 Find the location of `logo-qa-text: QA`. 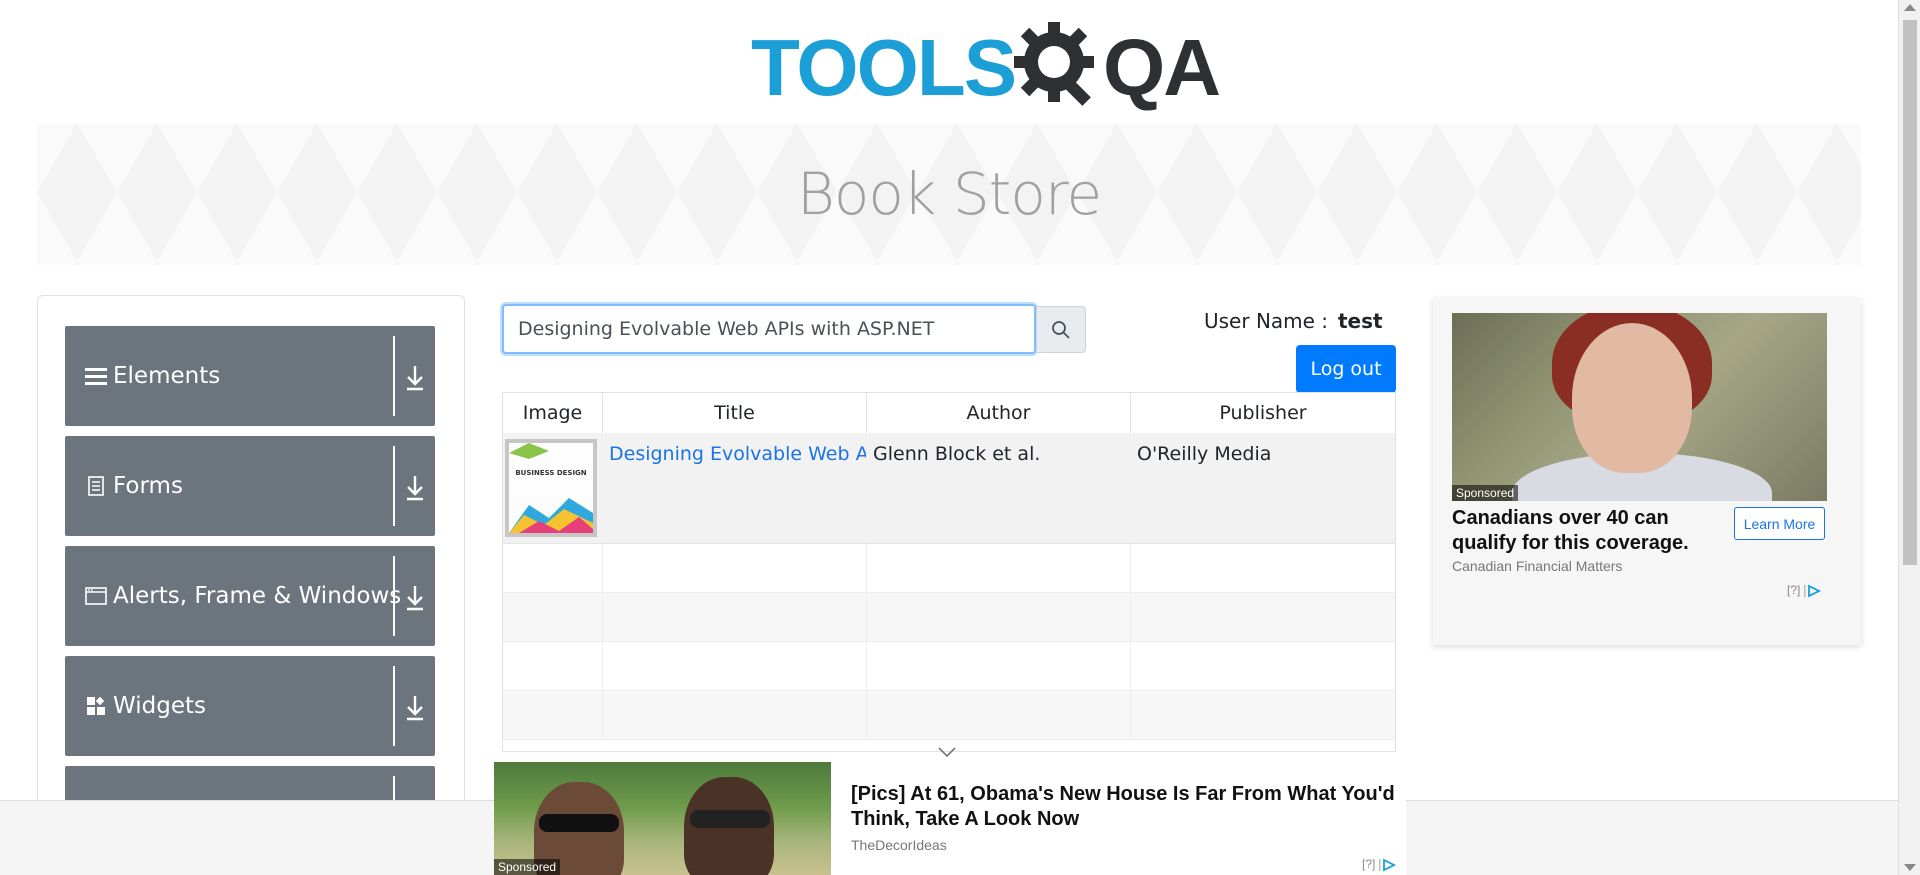

logo-qa-text: QA is located at coordinates (1162, 67).